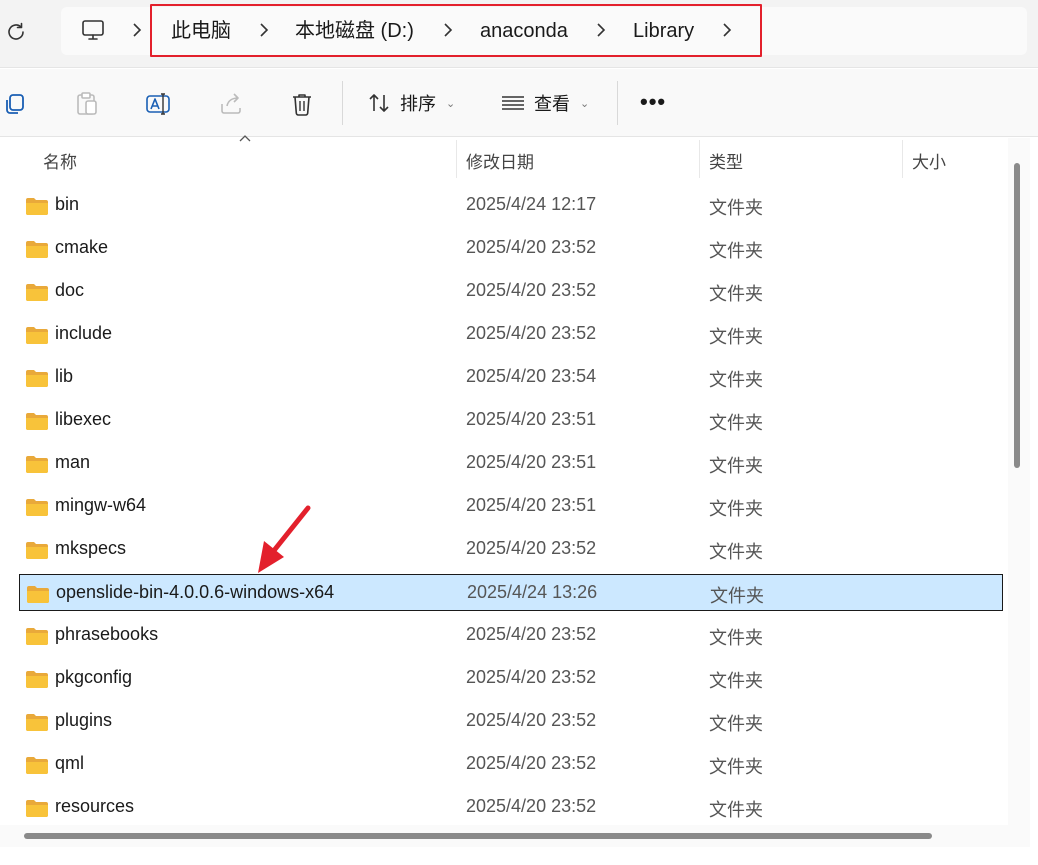 The image size is (1038, 865). Describe the element at coordinates (524, 31) in the screenshot. I see `breadcrumb-anaconda: anaconda` at that location.